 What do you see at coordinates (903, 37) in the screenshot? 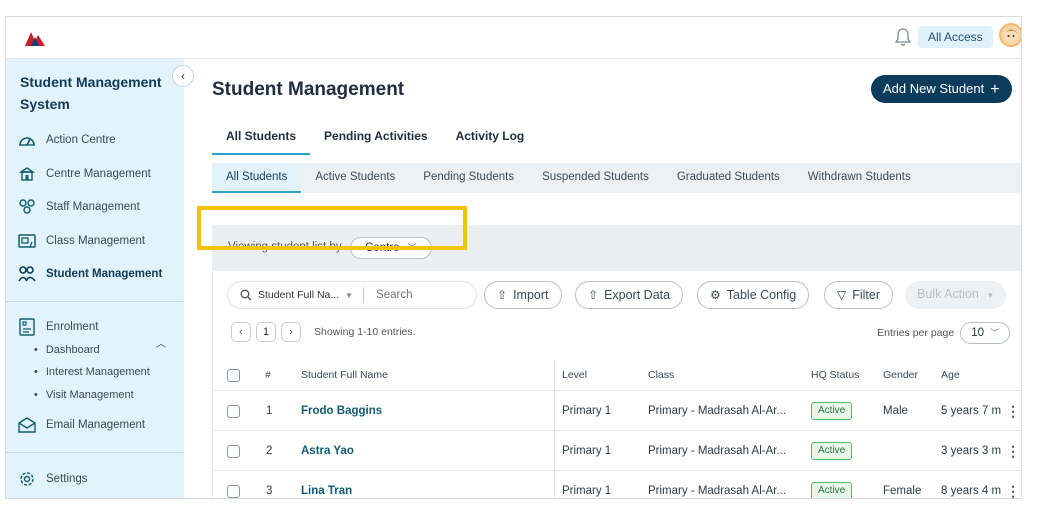
I see `bell-icon` at bounding box center [903, 37].